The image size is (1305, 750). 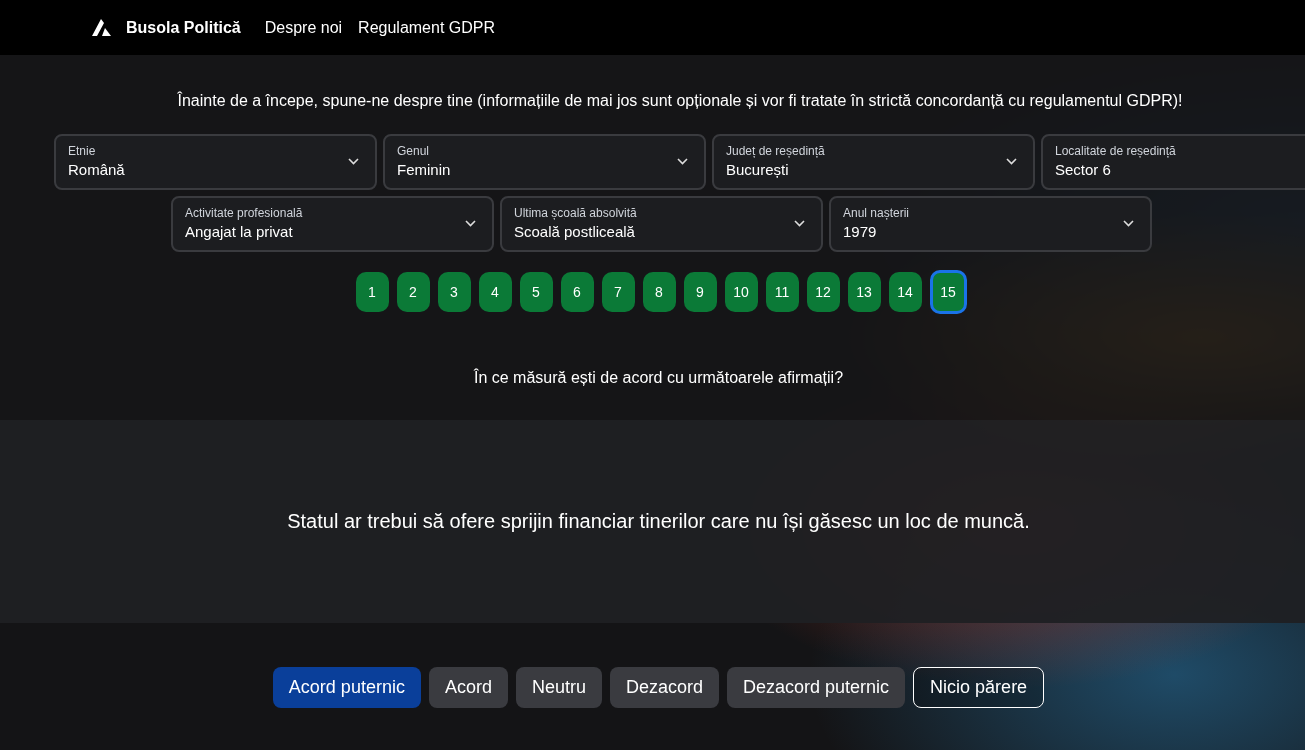 I want to click on field-label: Activitate profesională, so click(x=244, y=213).